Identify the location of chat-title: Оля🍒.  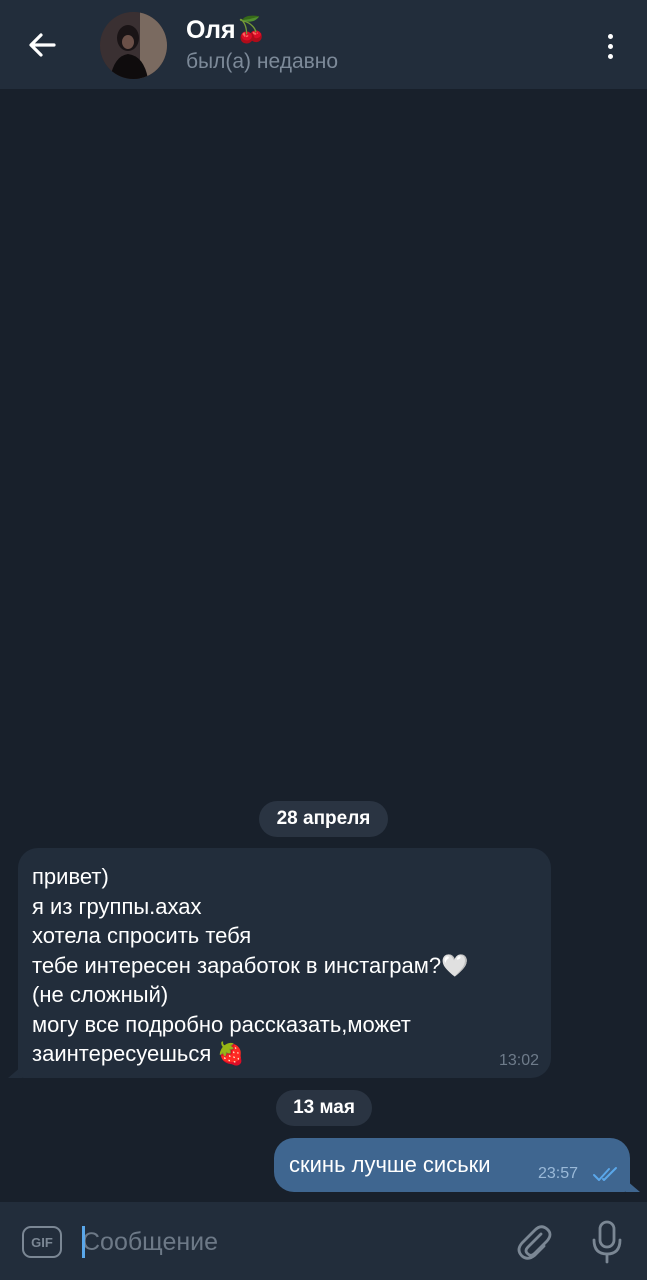
(226, 30).